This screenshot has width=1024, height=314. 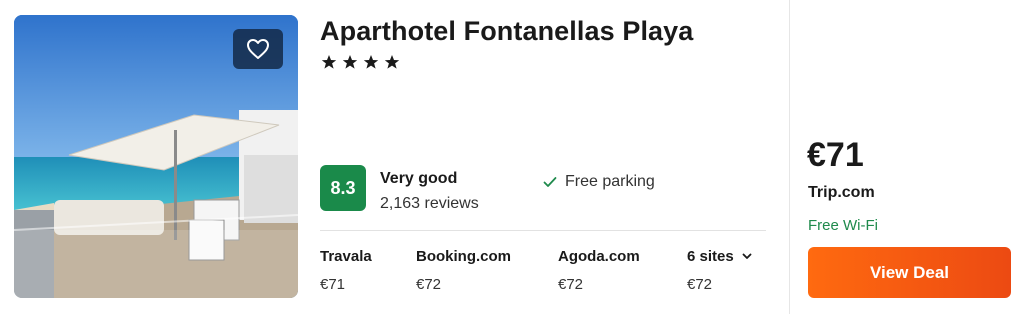 I want to click on favorite-button, so click(x=258, y=49).